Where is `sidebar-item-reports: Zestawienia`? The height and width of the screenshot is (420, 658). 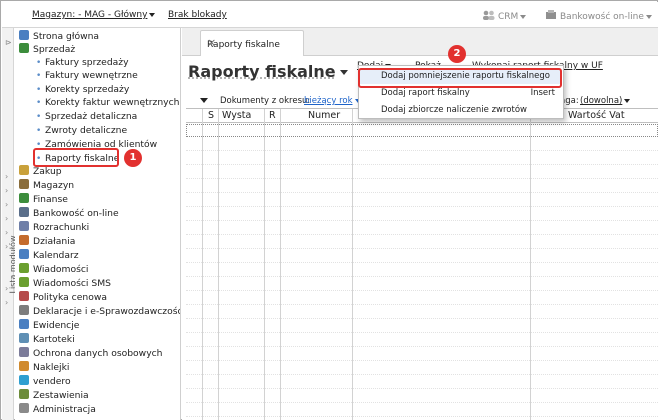 sidebar-item-reports: Zestawienia is located at coordinates (54, 396).